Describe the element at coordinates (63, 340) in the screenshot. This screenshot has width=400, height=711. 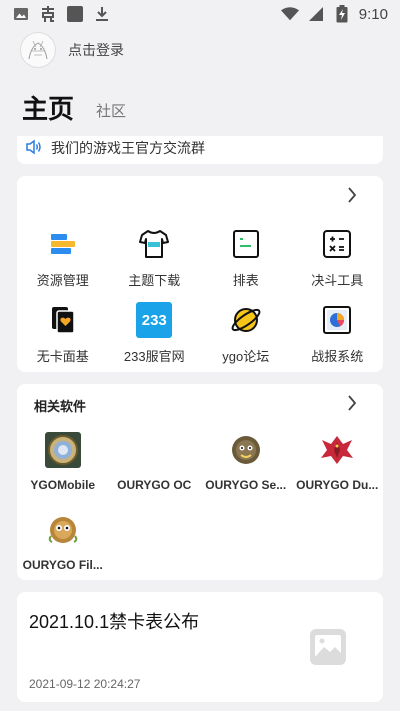
I see `tool-cardless-meetup: 无卡面基` at that location.